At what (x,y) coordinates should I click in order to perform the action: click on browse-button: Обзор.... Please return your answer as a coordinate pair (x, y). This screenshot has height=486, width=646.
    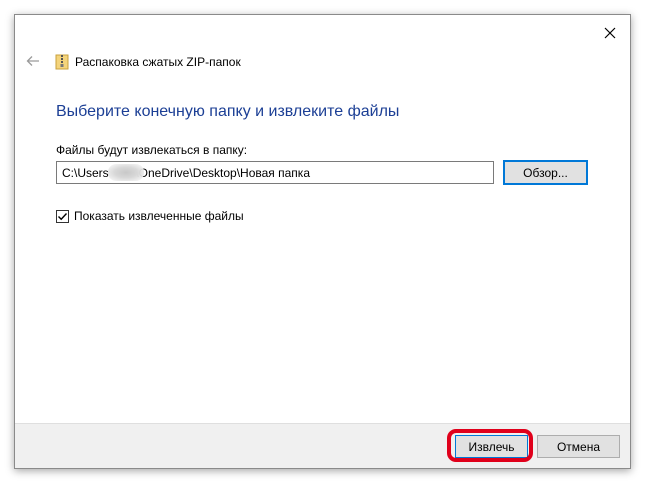
    Looking at the image, I should click on (545, 172).